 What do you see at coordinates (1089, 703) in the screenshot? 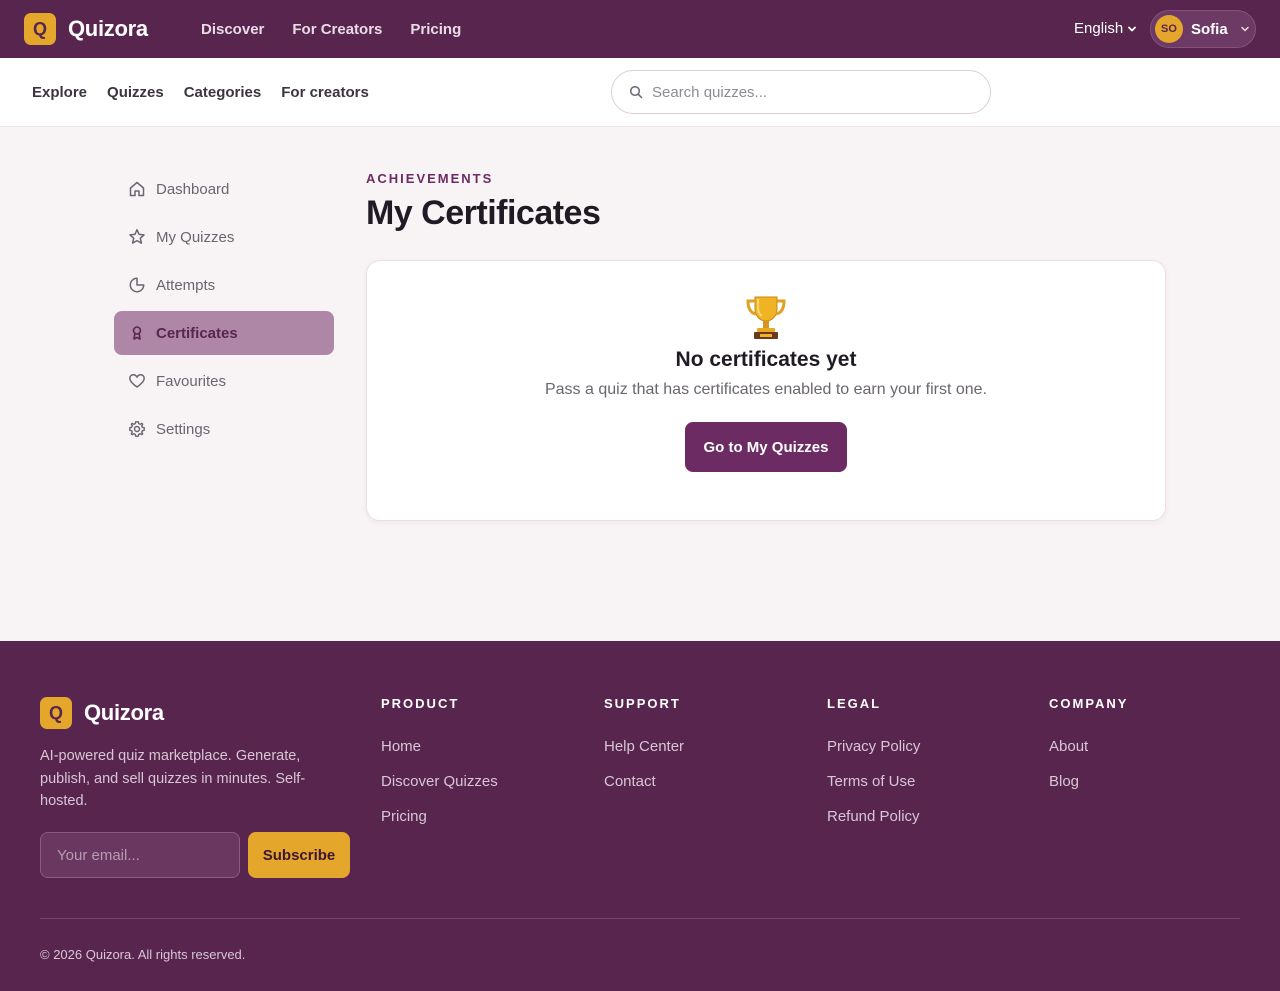
I see `footer-column-title: COMPANY` at bounding box center [1089, 703].